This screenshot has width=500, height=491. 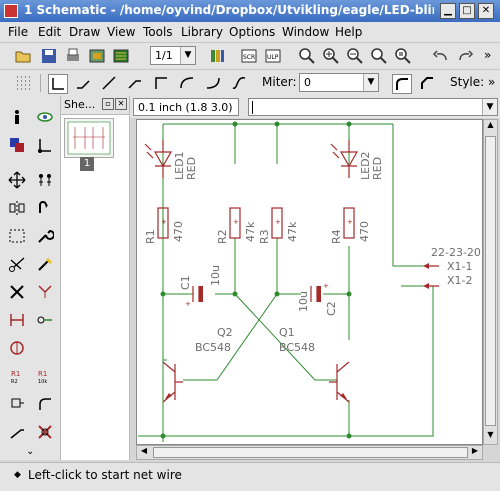 What do you see at coordinates (172, 382) in the screenshot?
I see `q2-symbol` at bounding box center [172, 382].